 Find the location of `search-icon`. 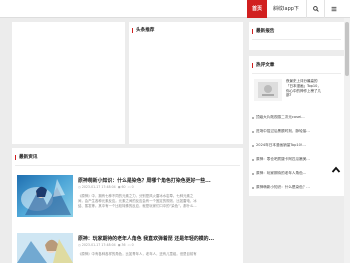

search-icon is located at coordinates (316, 9).